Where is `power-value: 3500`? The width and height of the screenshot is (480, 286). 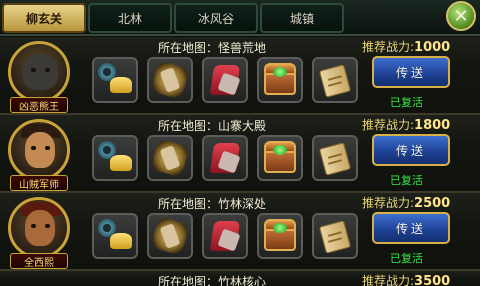 power-value: 3500 is located at coordinates (432, 280).